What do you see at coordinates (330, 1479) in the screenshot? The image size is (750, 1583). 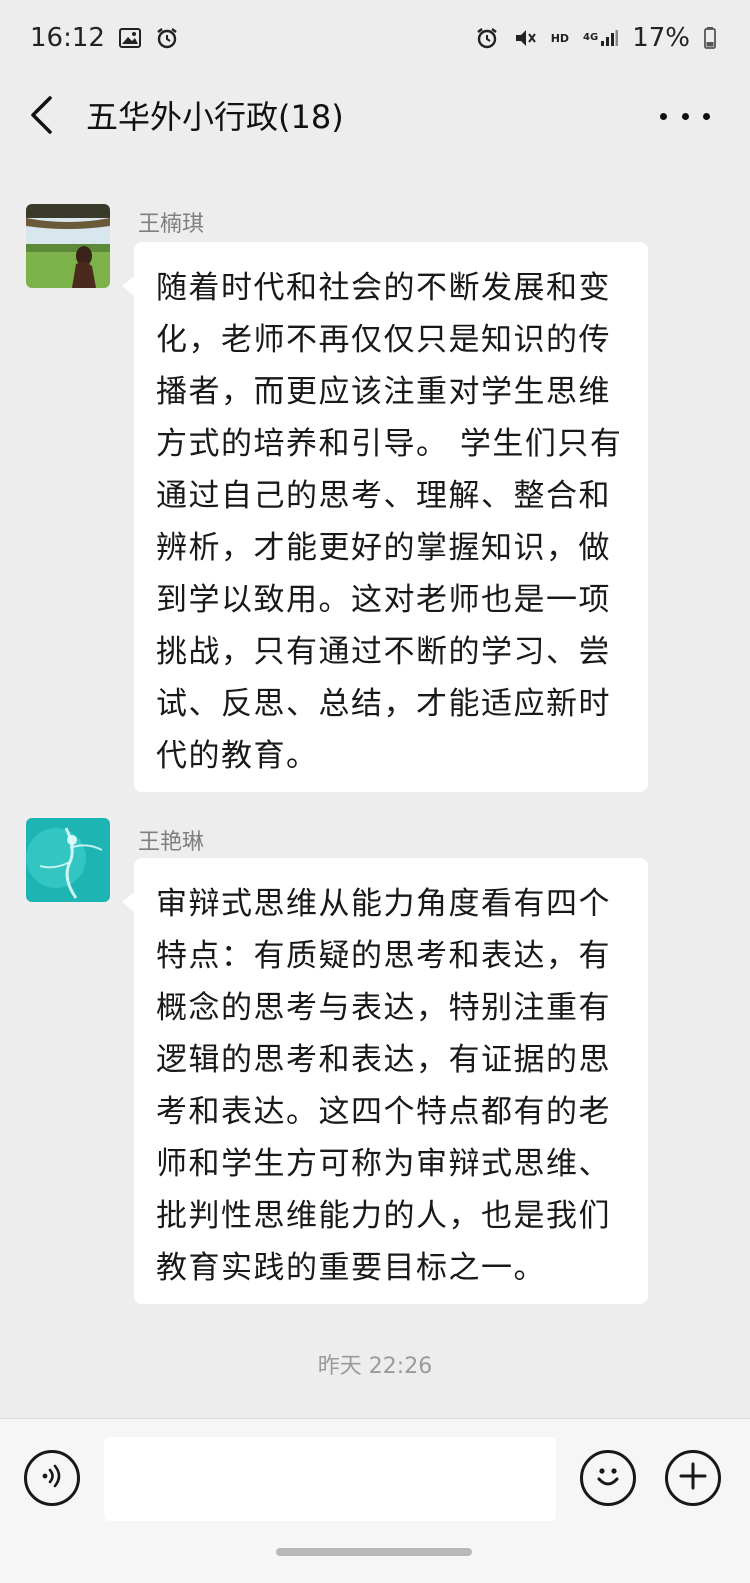 I see `message-input` at bounding box center [330, 1479].